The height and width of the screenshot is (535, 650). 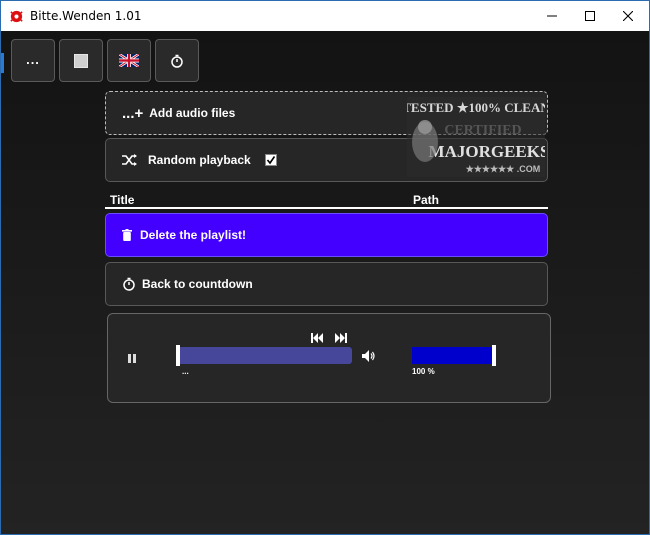 What do you see at coordinates (16, 16) in the screenshot?
I see `app-logo-icon` at bounding box center [16, 16].